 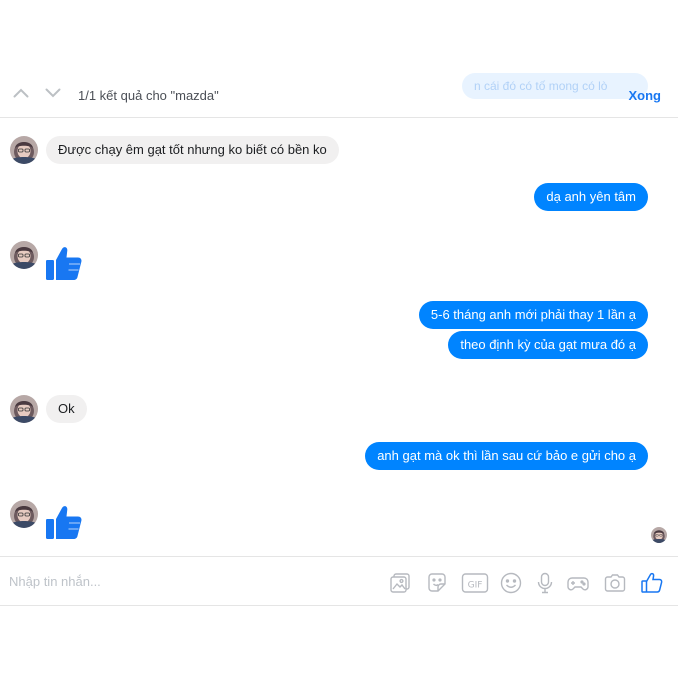 I want to click on like-icon, so click(x=652, y=583).